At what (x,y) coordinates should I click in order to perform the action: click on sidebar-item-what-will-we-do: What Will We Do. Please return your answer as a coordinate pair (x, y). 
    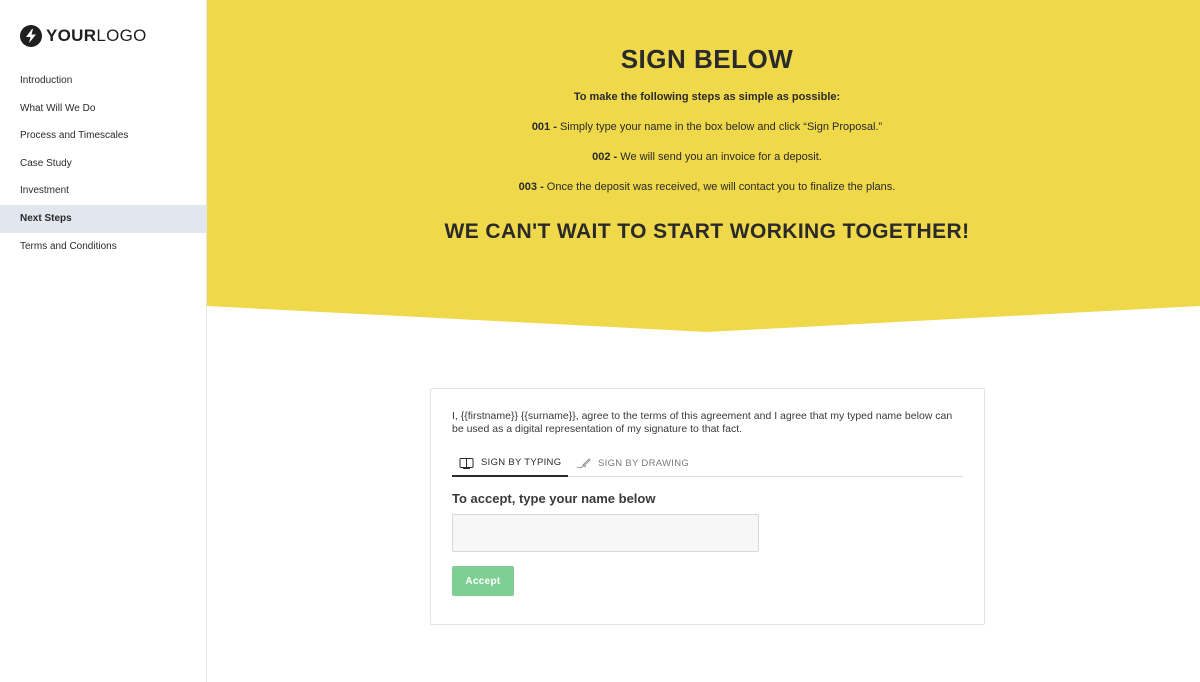
    Looking at the image, I should click on (103, 109).